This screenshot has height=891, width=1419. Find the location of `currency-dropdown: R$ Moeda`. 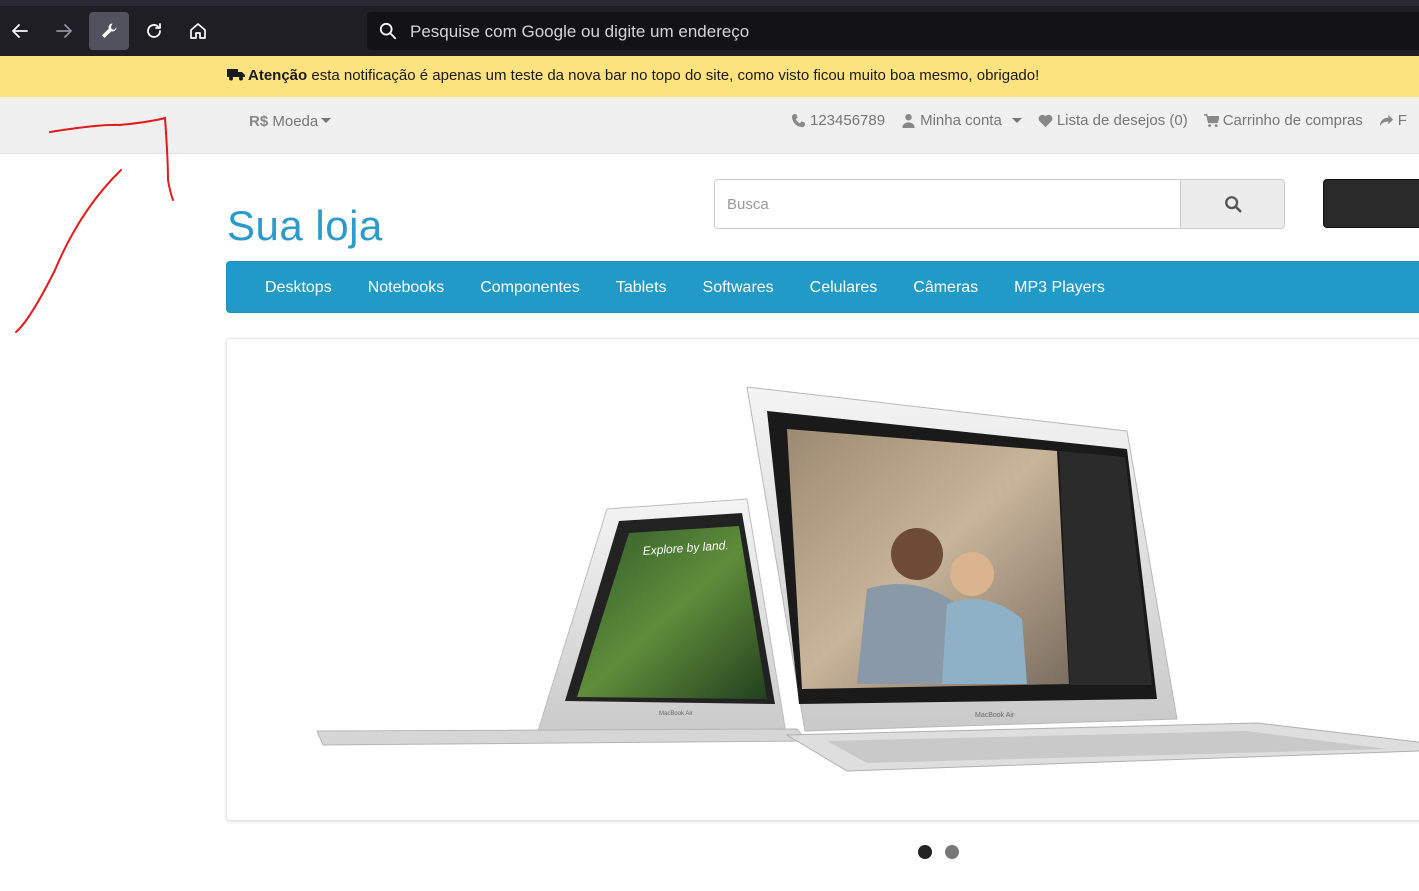

currency-dropdown: R$ Moeda is located at coordinates (290, 121).